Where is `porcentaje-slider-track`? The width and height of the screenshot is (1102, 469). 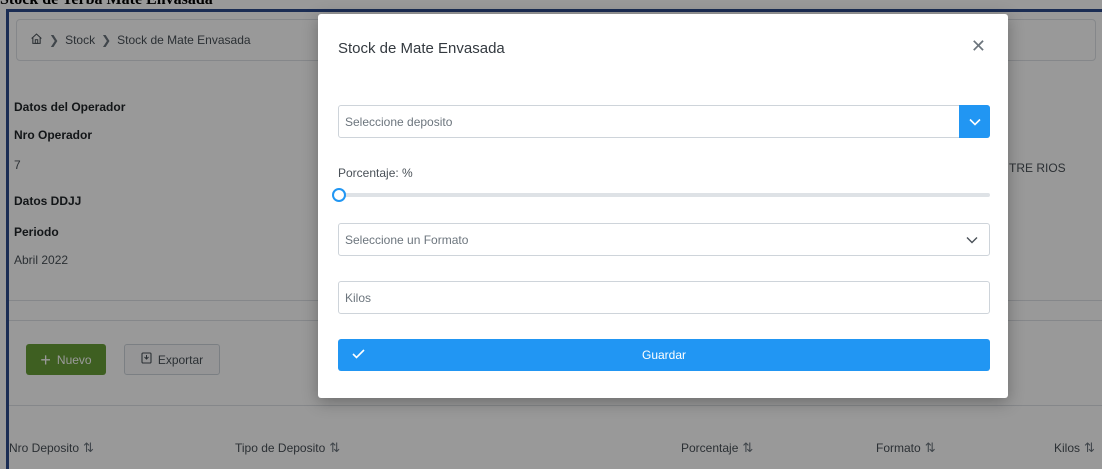
porcentaje-slider-track is located at coordinates (665, 195).